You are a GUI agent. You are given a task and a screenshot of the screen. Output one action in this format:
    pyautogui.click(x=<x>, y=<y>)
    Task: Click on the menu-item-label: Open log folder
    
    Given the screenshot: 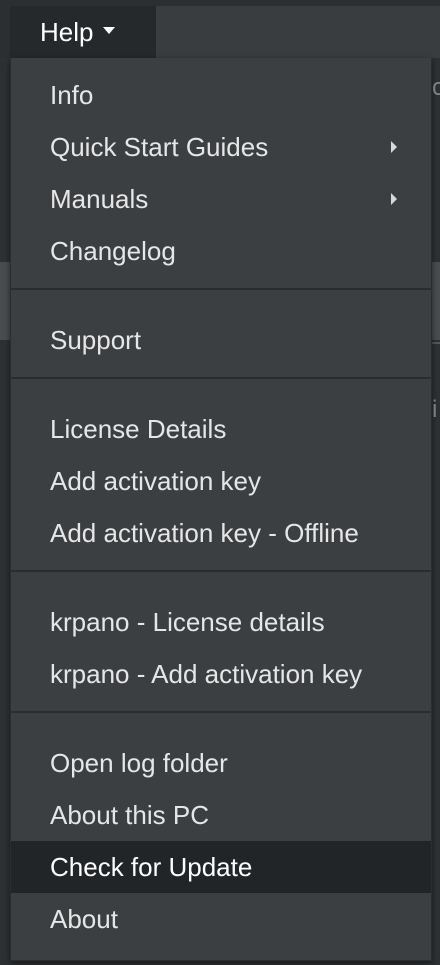 What is the action you would take?
    pyautogui.click(x=139, y=762)
    